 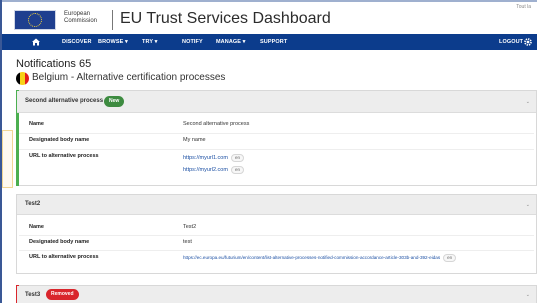 I want to click on panel-title: Test3, so click(x=33, y=295).